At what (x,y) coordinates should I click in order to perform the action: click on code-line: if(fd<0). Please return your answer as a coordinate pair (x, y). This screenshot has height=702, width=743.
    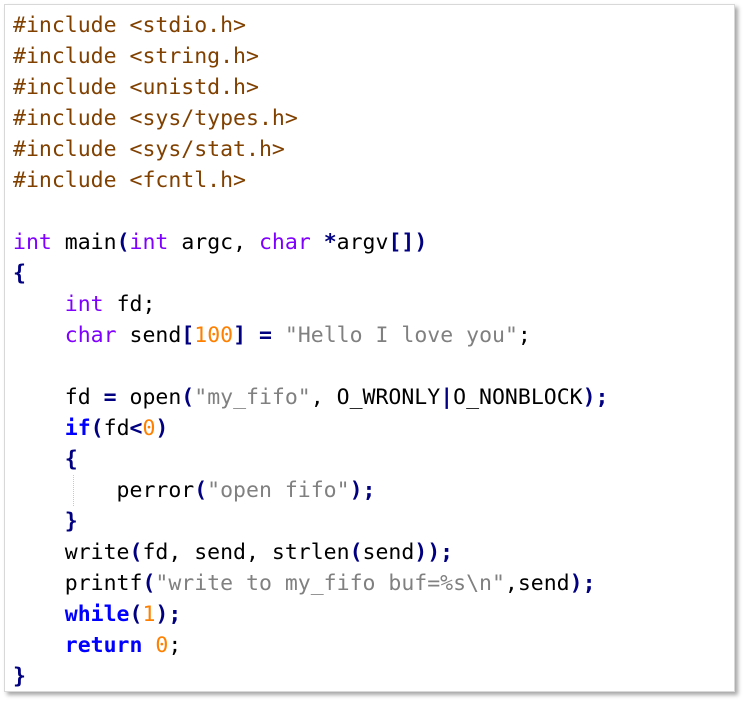
    Looking at the image, I should click on (311, 428).